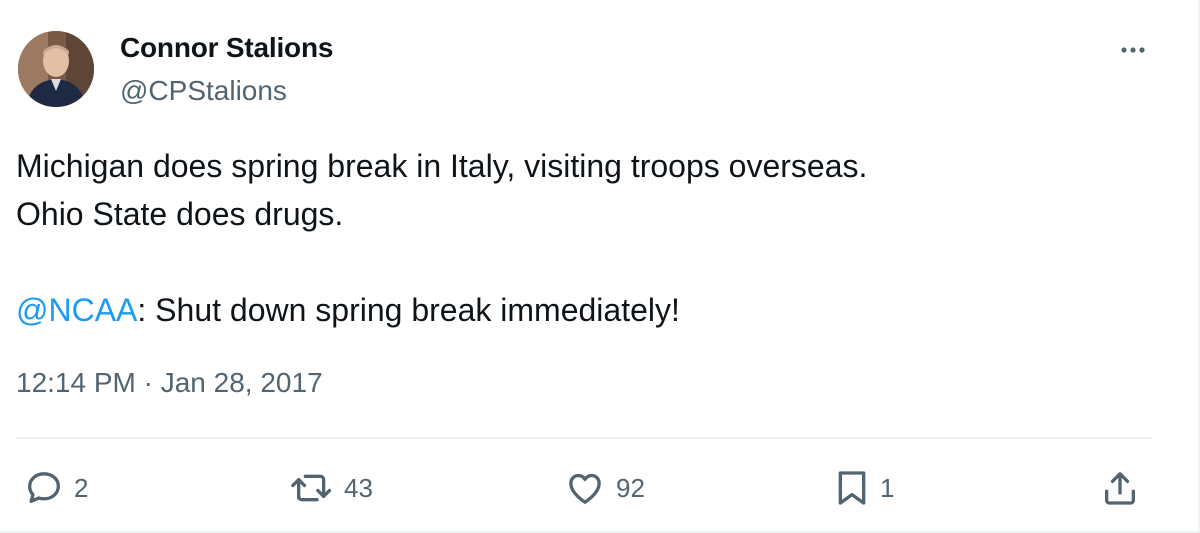 This screenshot has height=533, width=1200. Describe the element at coordinates (44, 487) in the screenshot. I see `reply-icon` at that location.